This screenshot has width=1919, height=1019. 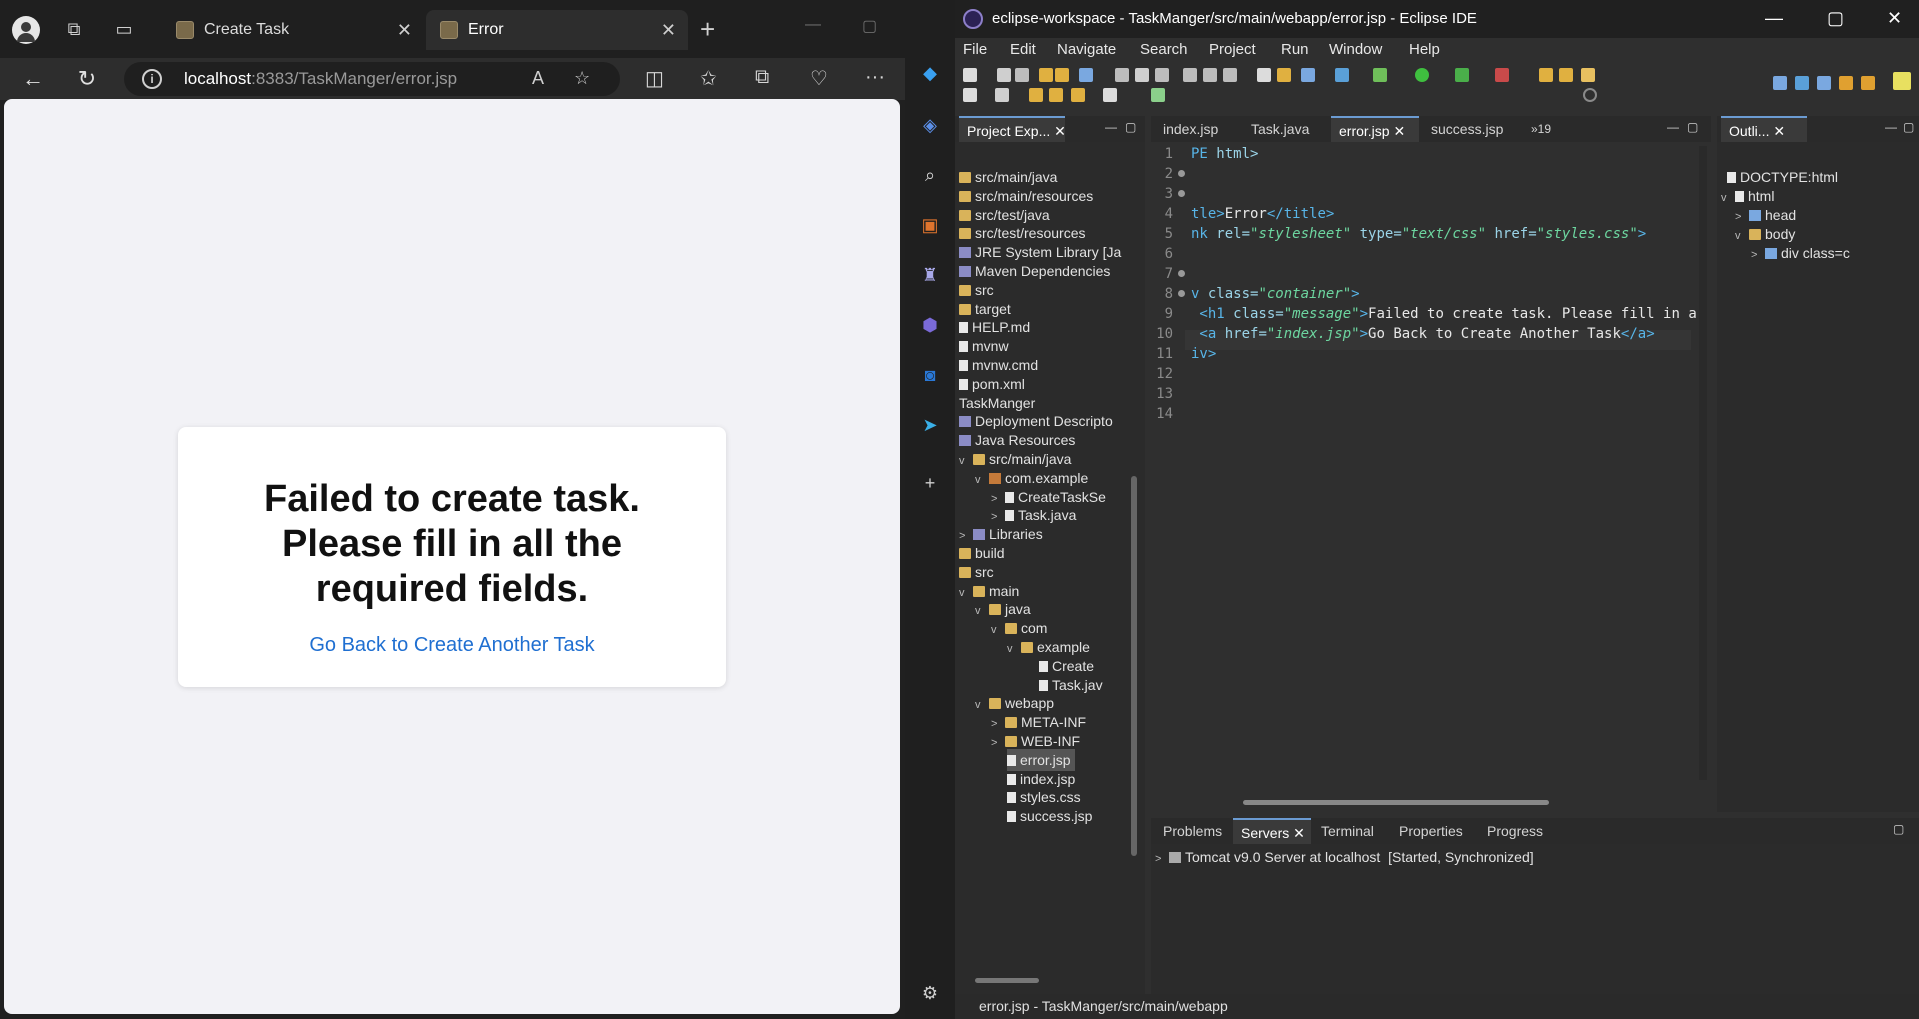 I want to click on step-into-icon, so click(x=1190, y=75).